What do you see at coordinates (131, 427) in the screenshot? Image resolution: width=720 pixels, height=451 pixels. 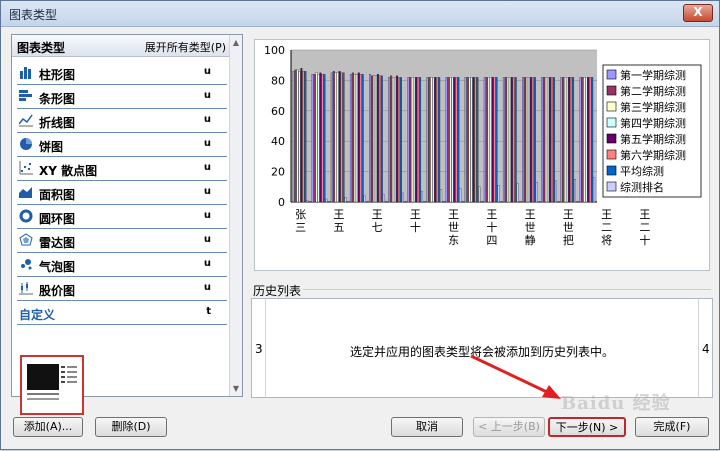 I see `delete-button: 删除(D)` at bounding box center [131, 427].